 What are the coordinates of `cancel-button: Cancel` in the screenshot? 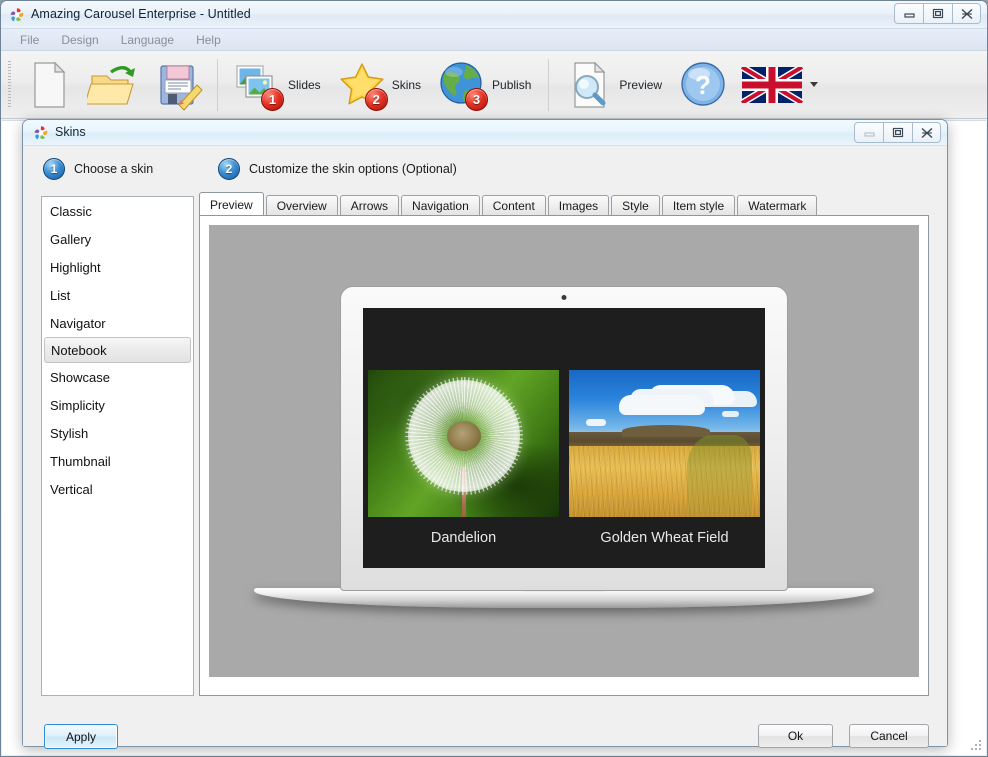 It's located at (889, 736).